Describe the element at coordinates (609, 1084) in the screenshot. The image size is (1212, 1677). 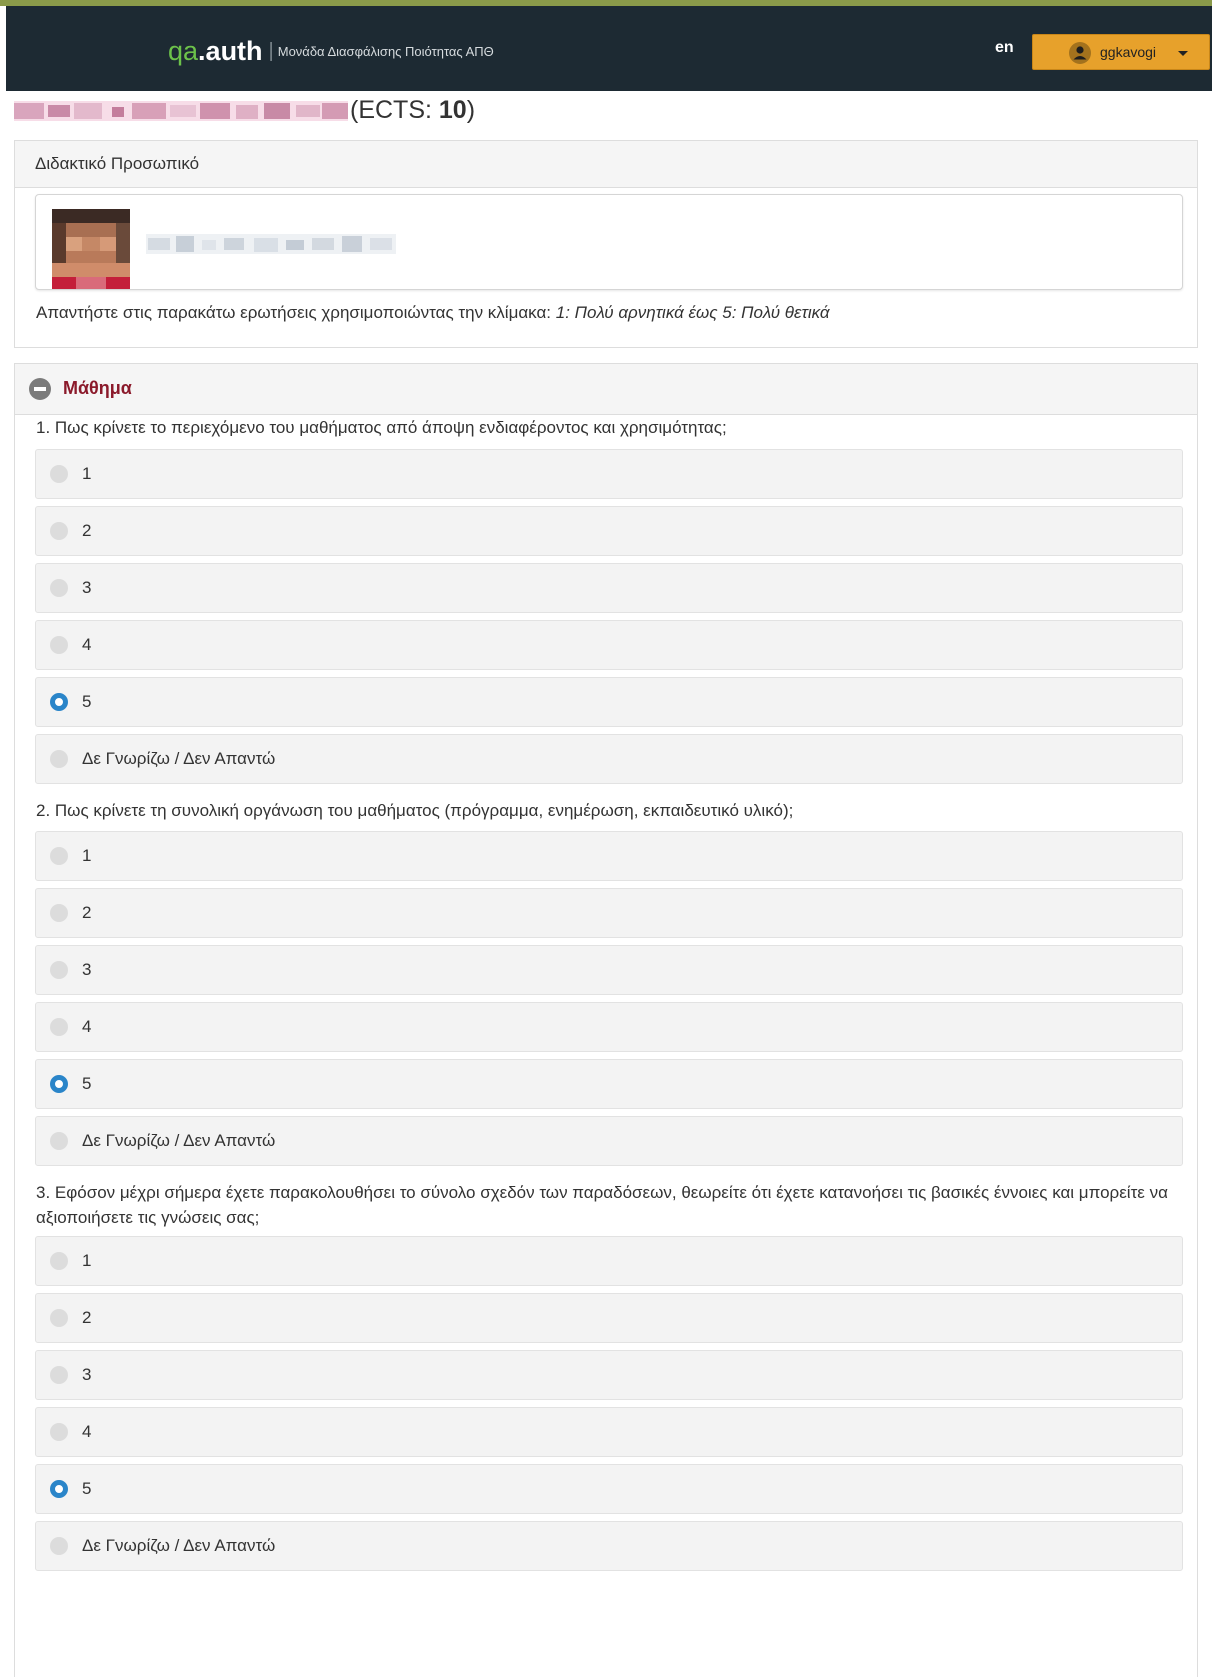
I see `q2-option-5: 5` at that location.